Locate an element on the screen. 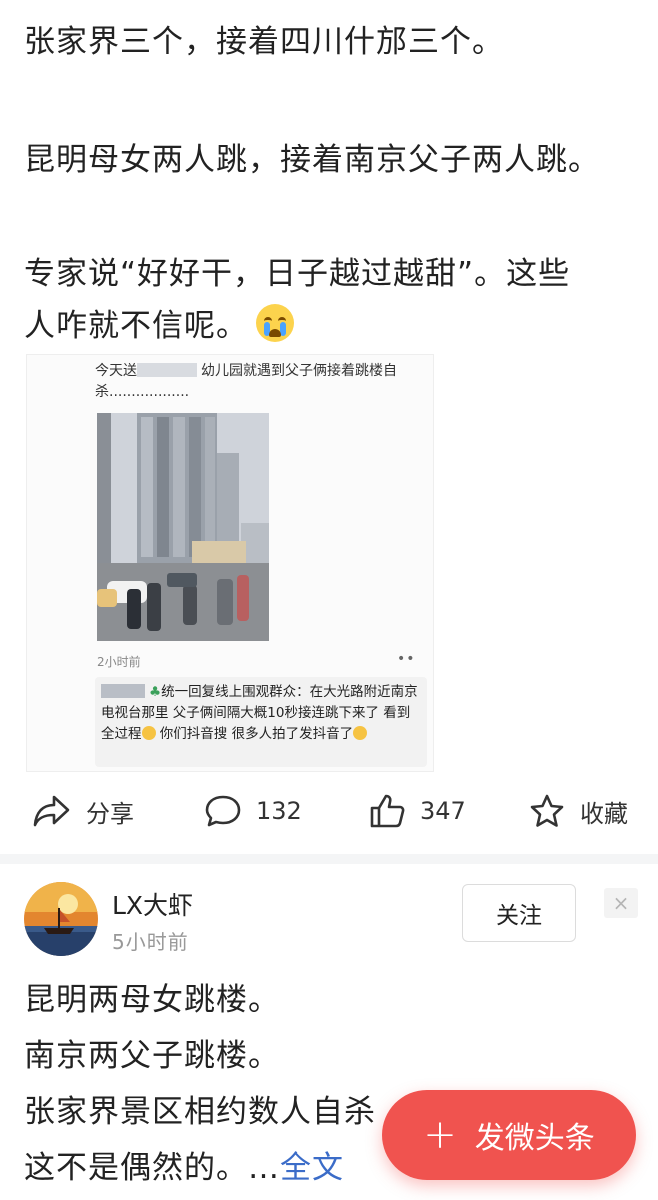 The width and height of the screenshot is (658, 1200). embed-timestamp: 2小时前 is located at coordinates (119, 662).